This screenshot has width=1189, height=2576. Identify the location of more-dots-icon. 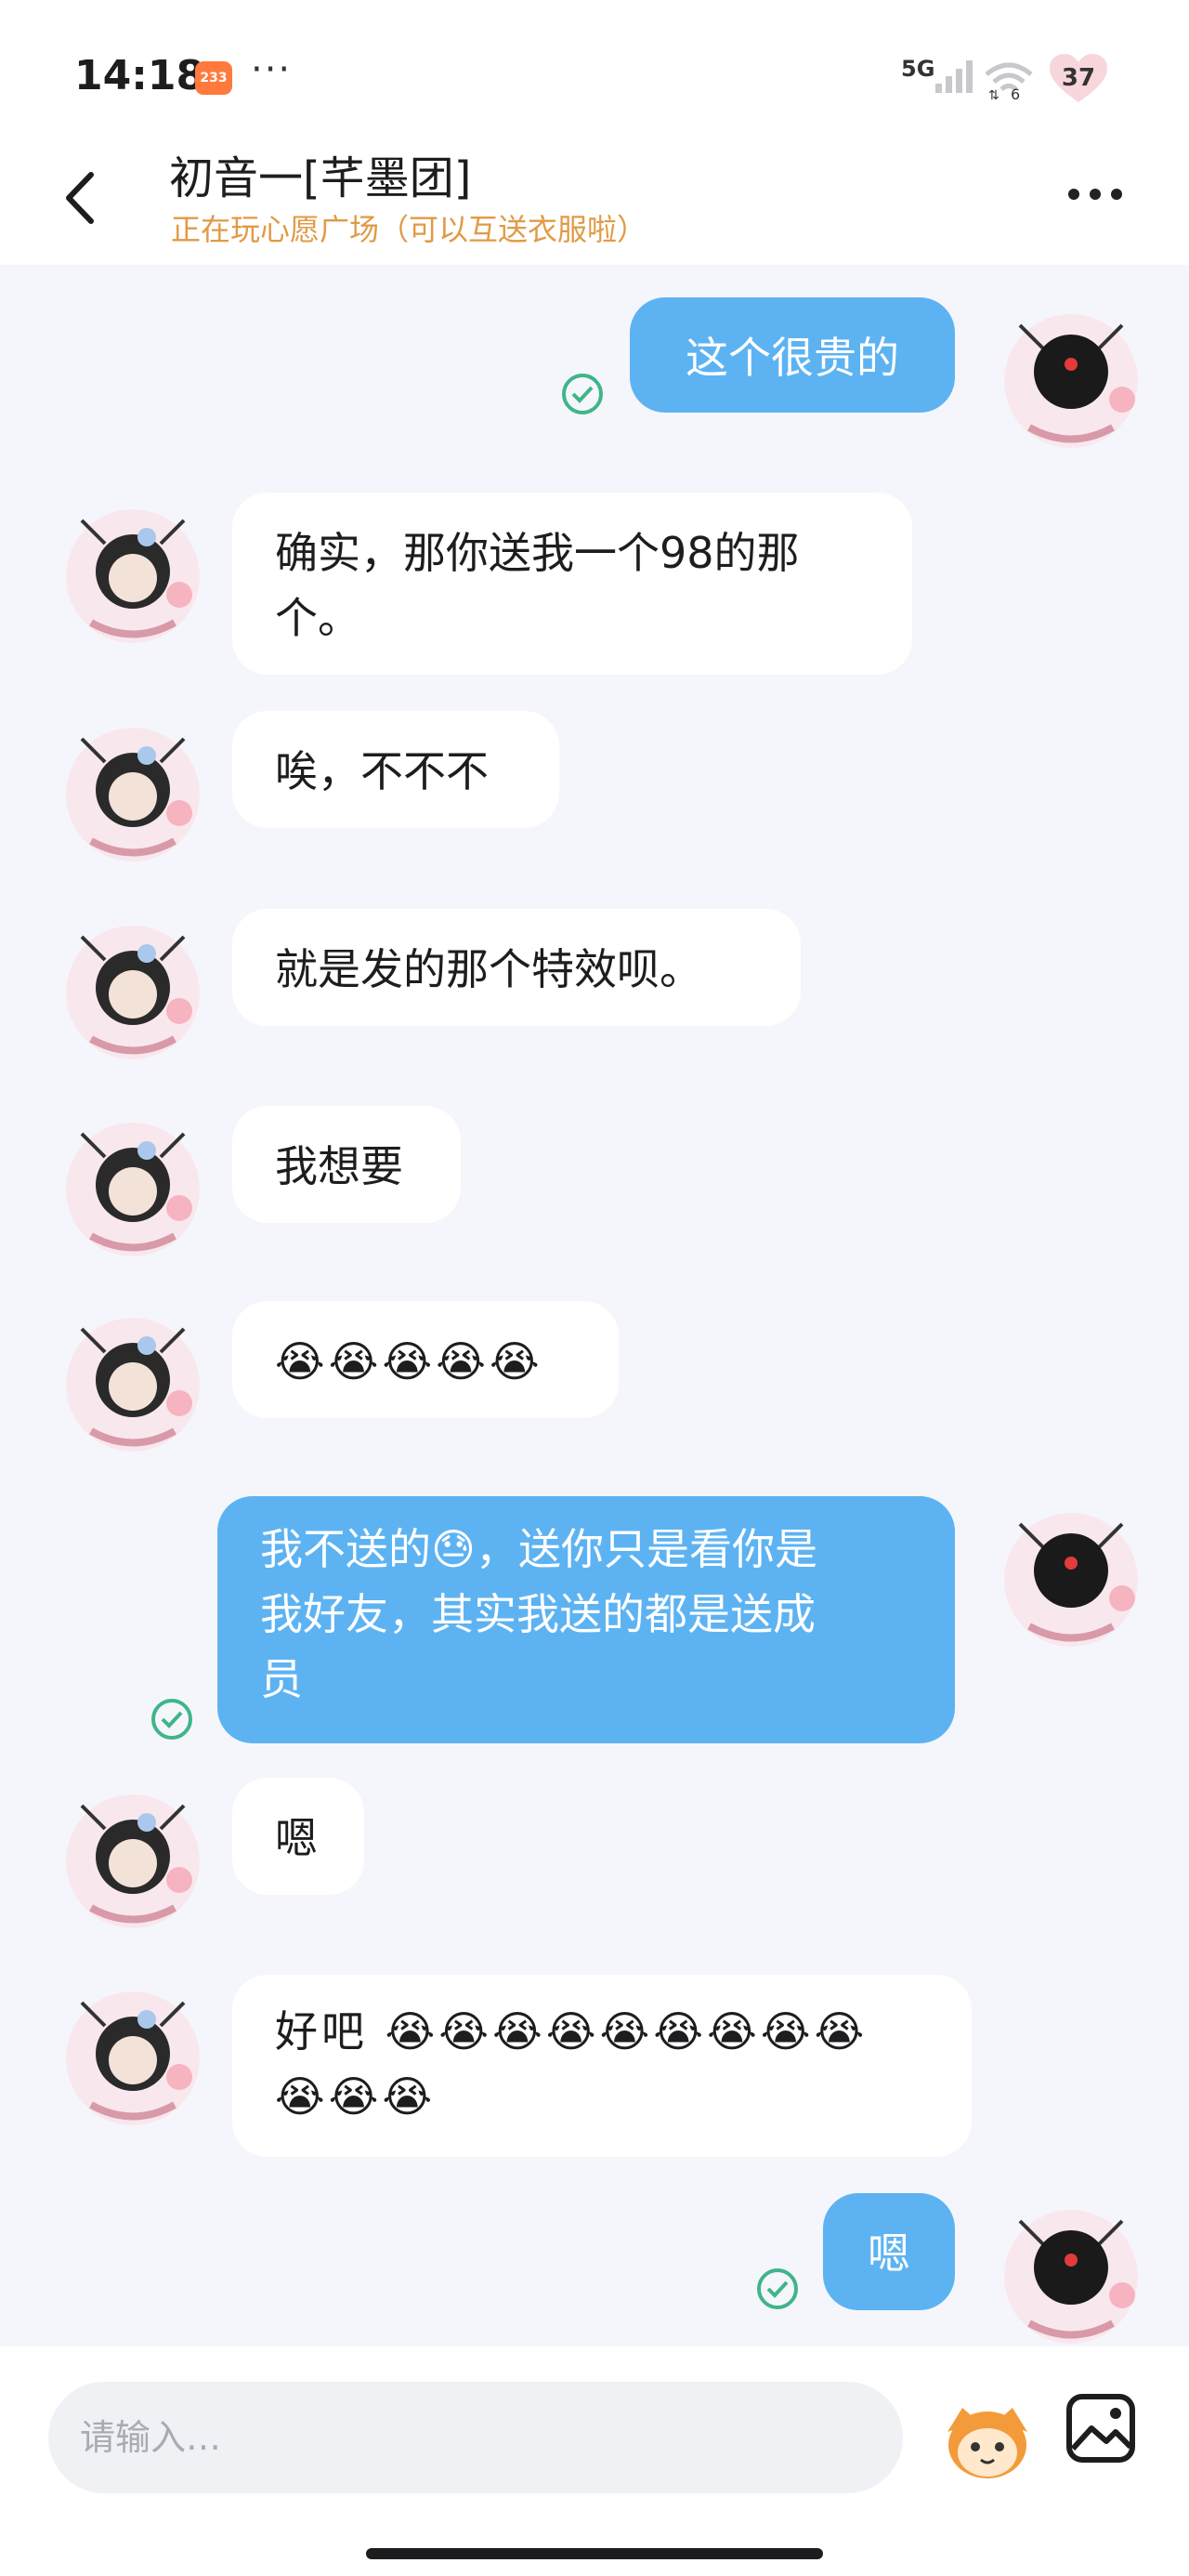
(1073, 194).